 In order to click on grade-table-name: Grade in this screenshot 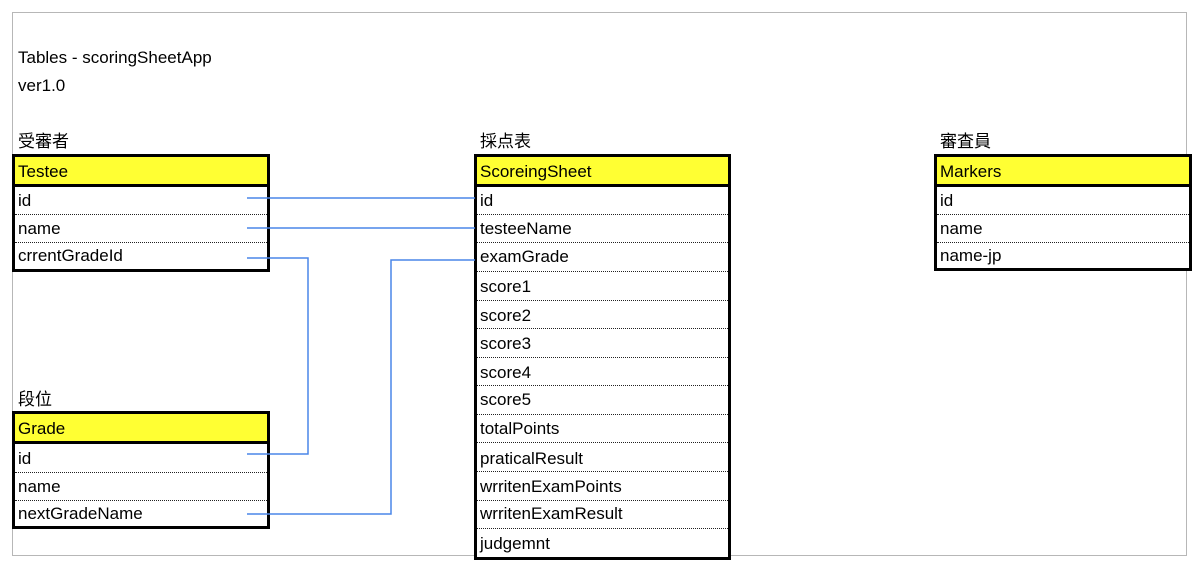, I will do `click(141, 429)`.